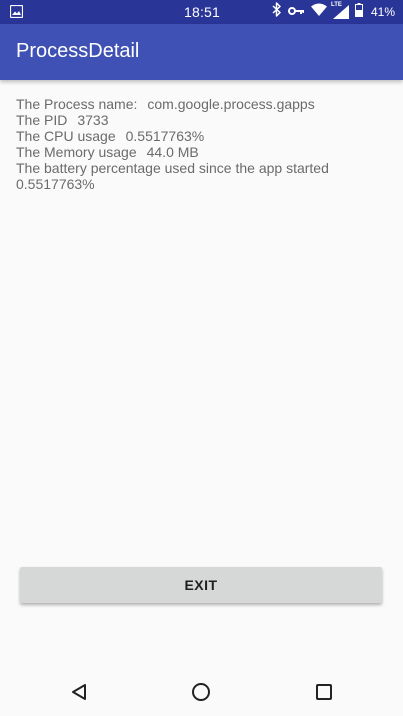 The image size is (403, 716). What do you see at coordinates (165, 136) in the screenshot?
I see `cpu-usage-value: 0.5517763%` at bounding box center [165, 136].